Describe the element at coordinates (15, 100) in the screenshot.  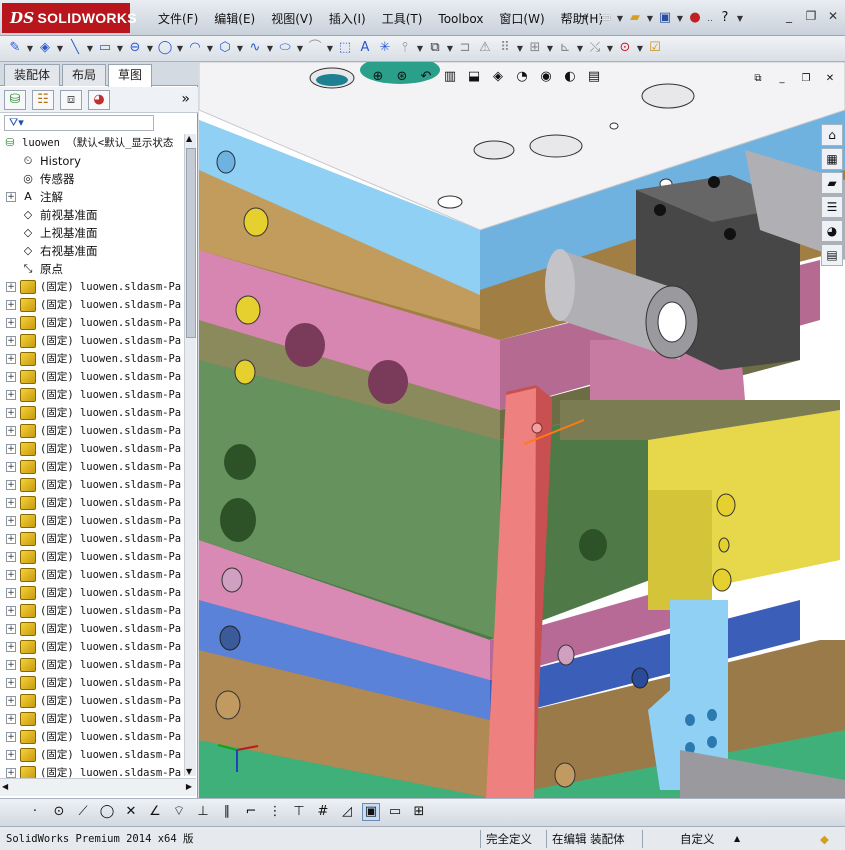
I see `feature-manager-icon: ⛁` at that location.